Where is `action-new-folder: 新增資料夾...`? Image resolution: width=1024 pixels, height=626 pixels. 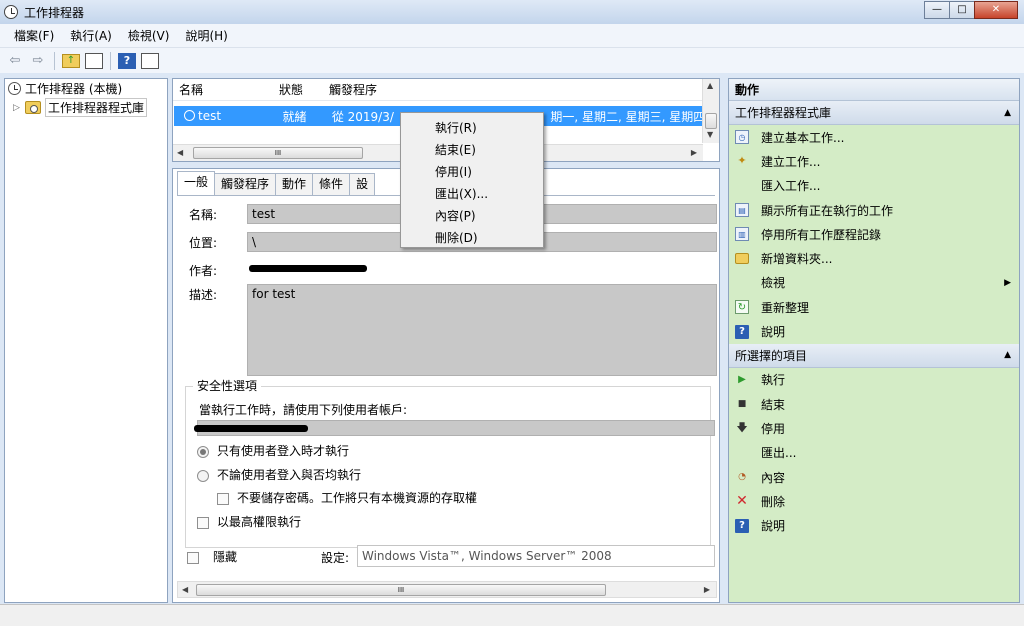 action-new-folder: 新增資料夾... is located at coordinates (874, 258).